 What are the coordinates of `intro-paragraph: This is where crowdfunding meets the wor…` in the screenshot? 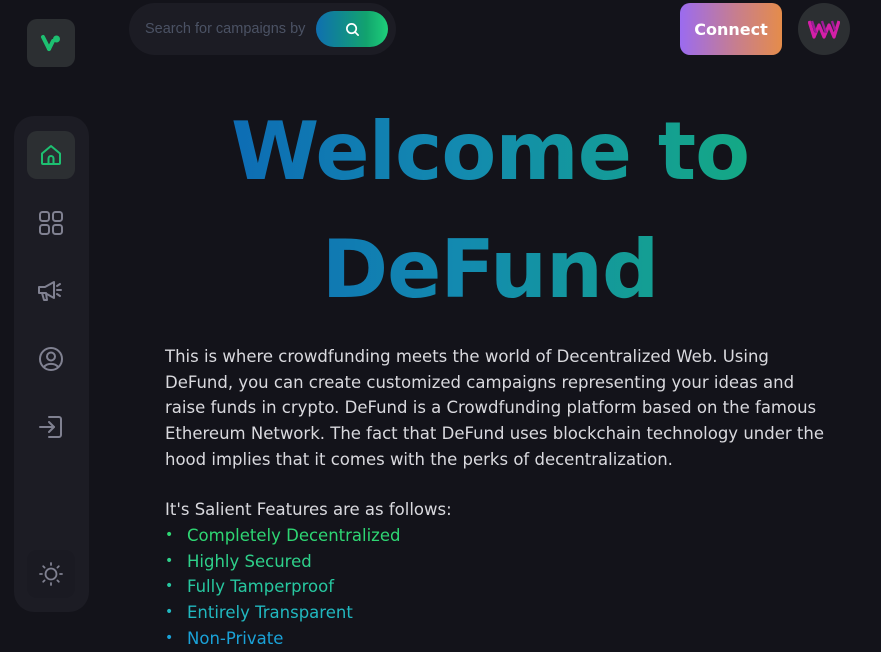 It's located at (494, 408).